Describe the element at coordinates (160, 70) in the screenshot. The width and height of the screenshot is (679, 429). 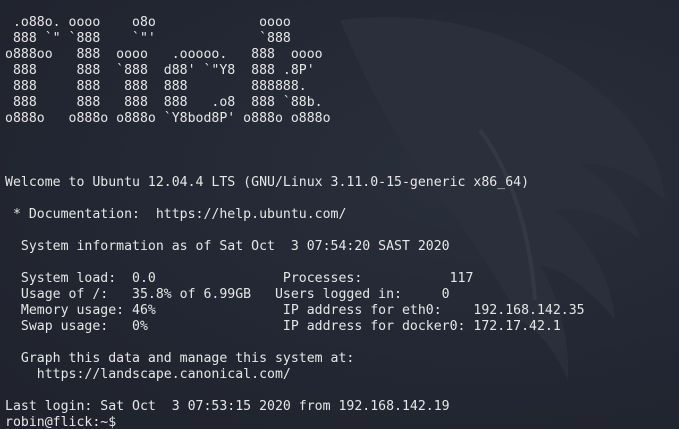
I see `logo-line: 888 888 `888 d88' `"Y8 888 .8P'` at that location.